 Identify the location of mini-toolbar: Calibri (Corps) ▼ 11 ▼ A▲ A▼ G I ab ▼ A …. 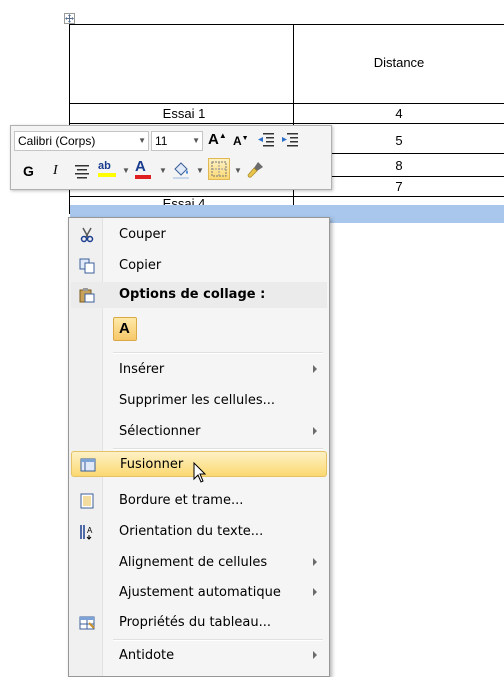
(171, 157).